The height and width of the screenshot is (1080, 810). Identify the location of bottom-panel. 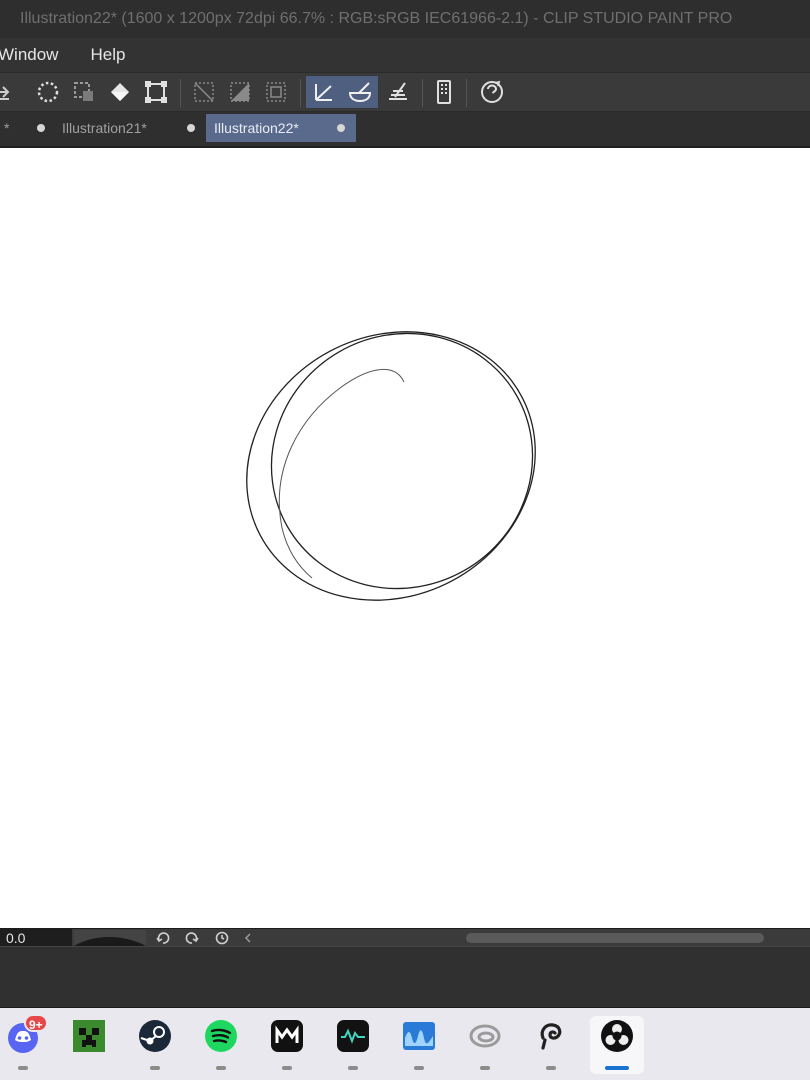
(405, 977).